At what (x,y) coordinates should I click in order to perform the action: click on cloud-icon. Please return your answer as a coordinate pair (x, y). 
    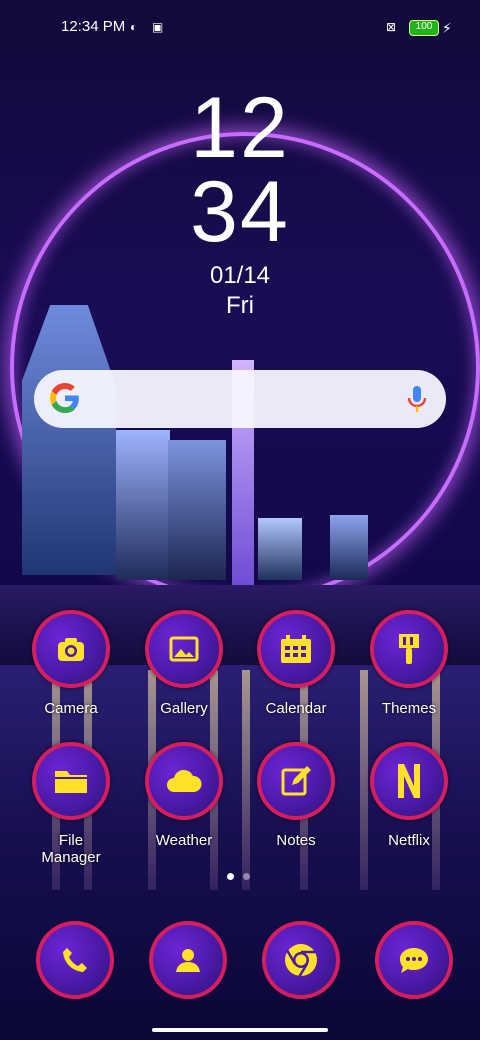
    Looking at the image, I should click on (184, 781).